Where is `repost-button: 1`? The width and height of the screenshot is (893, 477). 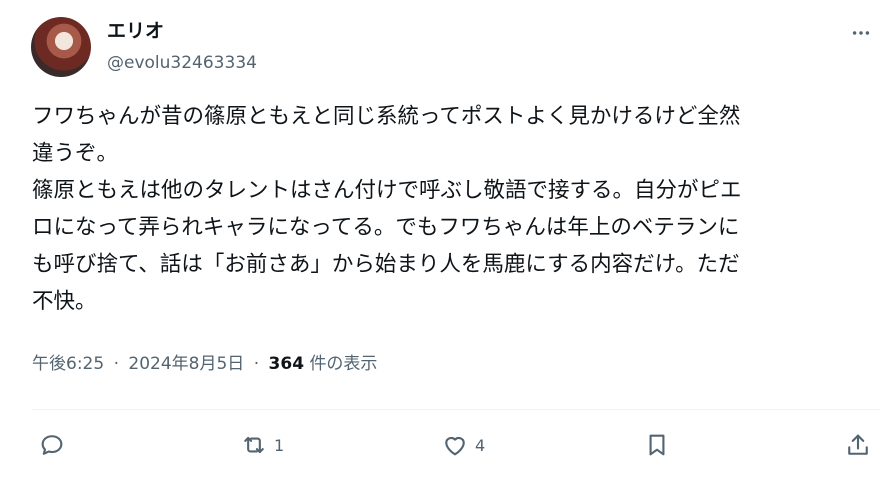 repost-button: 1 is located at coordinates (262, 445).